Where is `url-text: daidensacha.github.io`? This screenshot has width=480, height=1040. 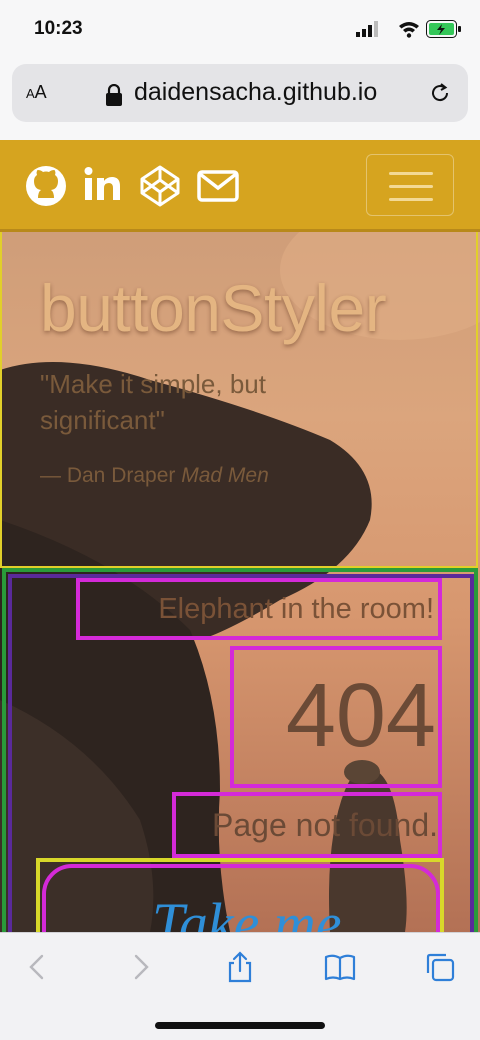
url-text: daidensacha.github.io is located at coordinates (255, 92).